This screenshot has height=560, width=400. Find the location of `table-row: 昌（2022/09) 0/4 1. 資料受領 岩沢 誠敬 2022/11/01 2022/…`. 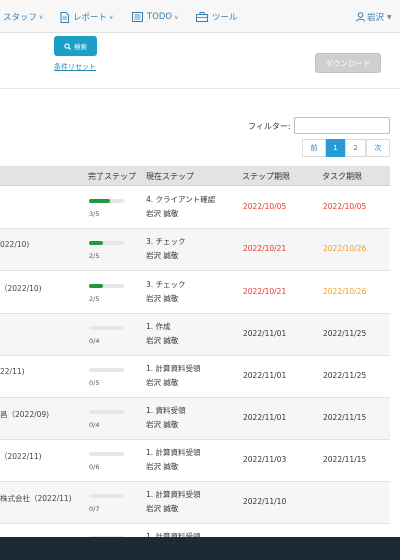

table-row: 昌（2022/09) 0/4 1. 資料受領 岩沢 誠敬 2022/11/01 2022/… is located at coordinates (195, 419).